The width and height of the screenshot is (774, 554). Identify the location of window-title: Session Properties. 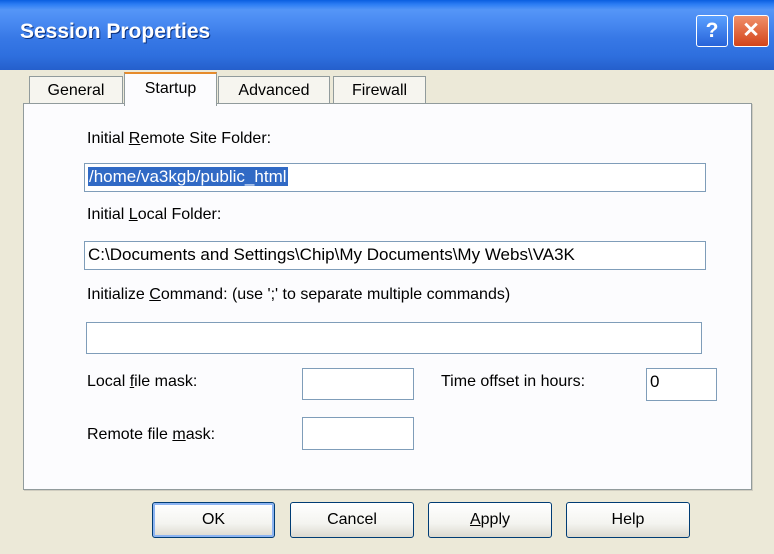
(115, 31).